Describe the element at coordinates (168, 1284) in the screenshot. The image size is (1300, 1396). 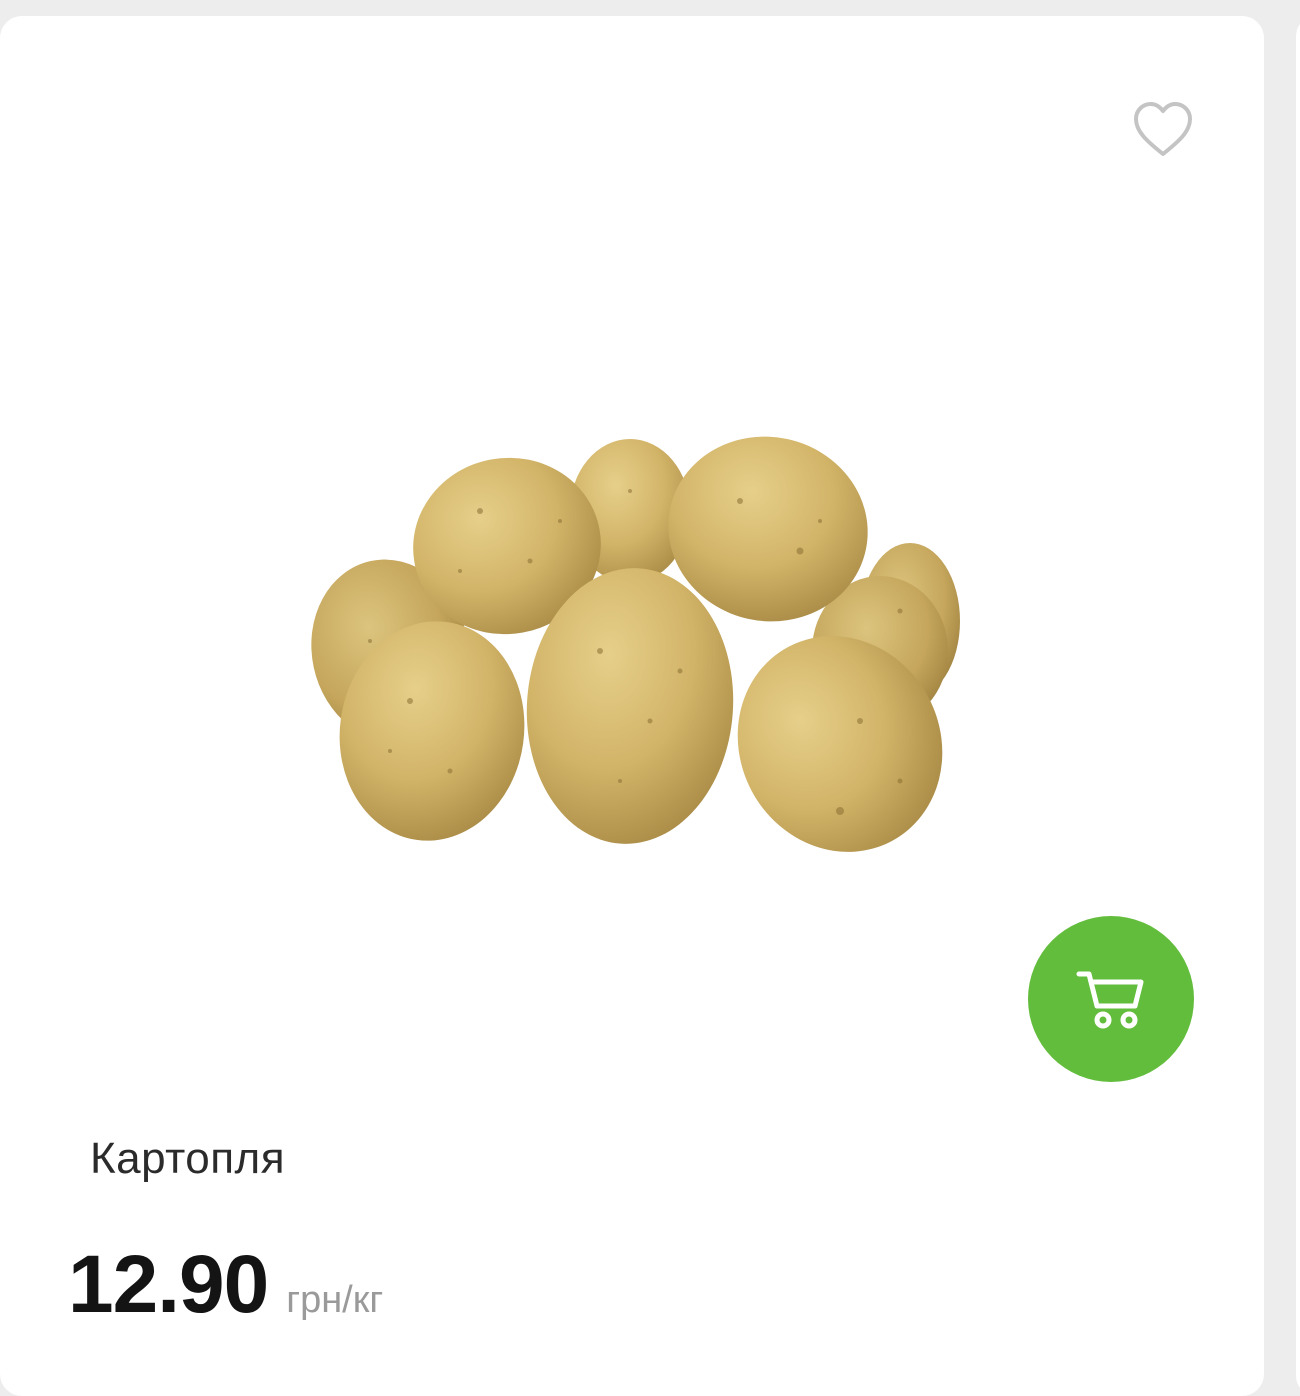
I see `price-value: 12.90` at that location.